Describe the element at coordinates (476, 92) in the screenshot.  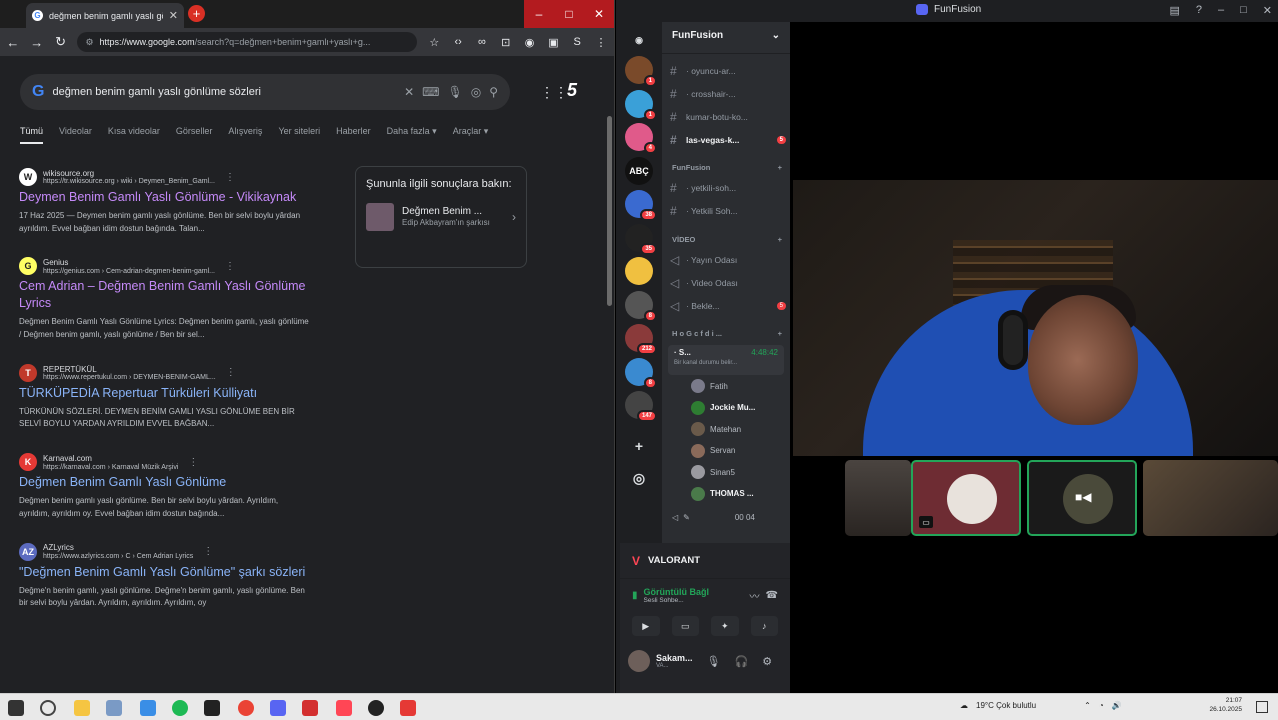
I see `lens-icon: ◎` at that location.